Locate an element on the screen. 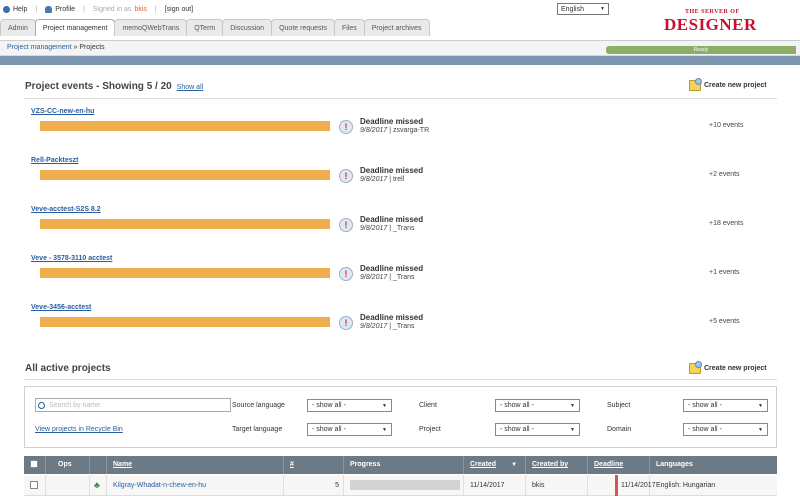  more-events: +1 events is located at coordinates (724, 272).